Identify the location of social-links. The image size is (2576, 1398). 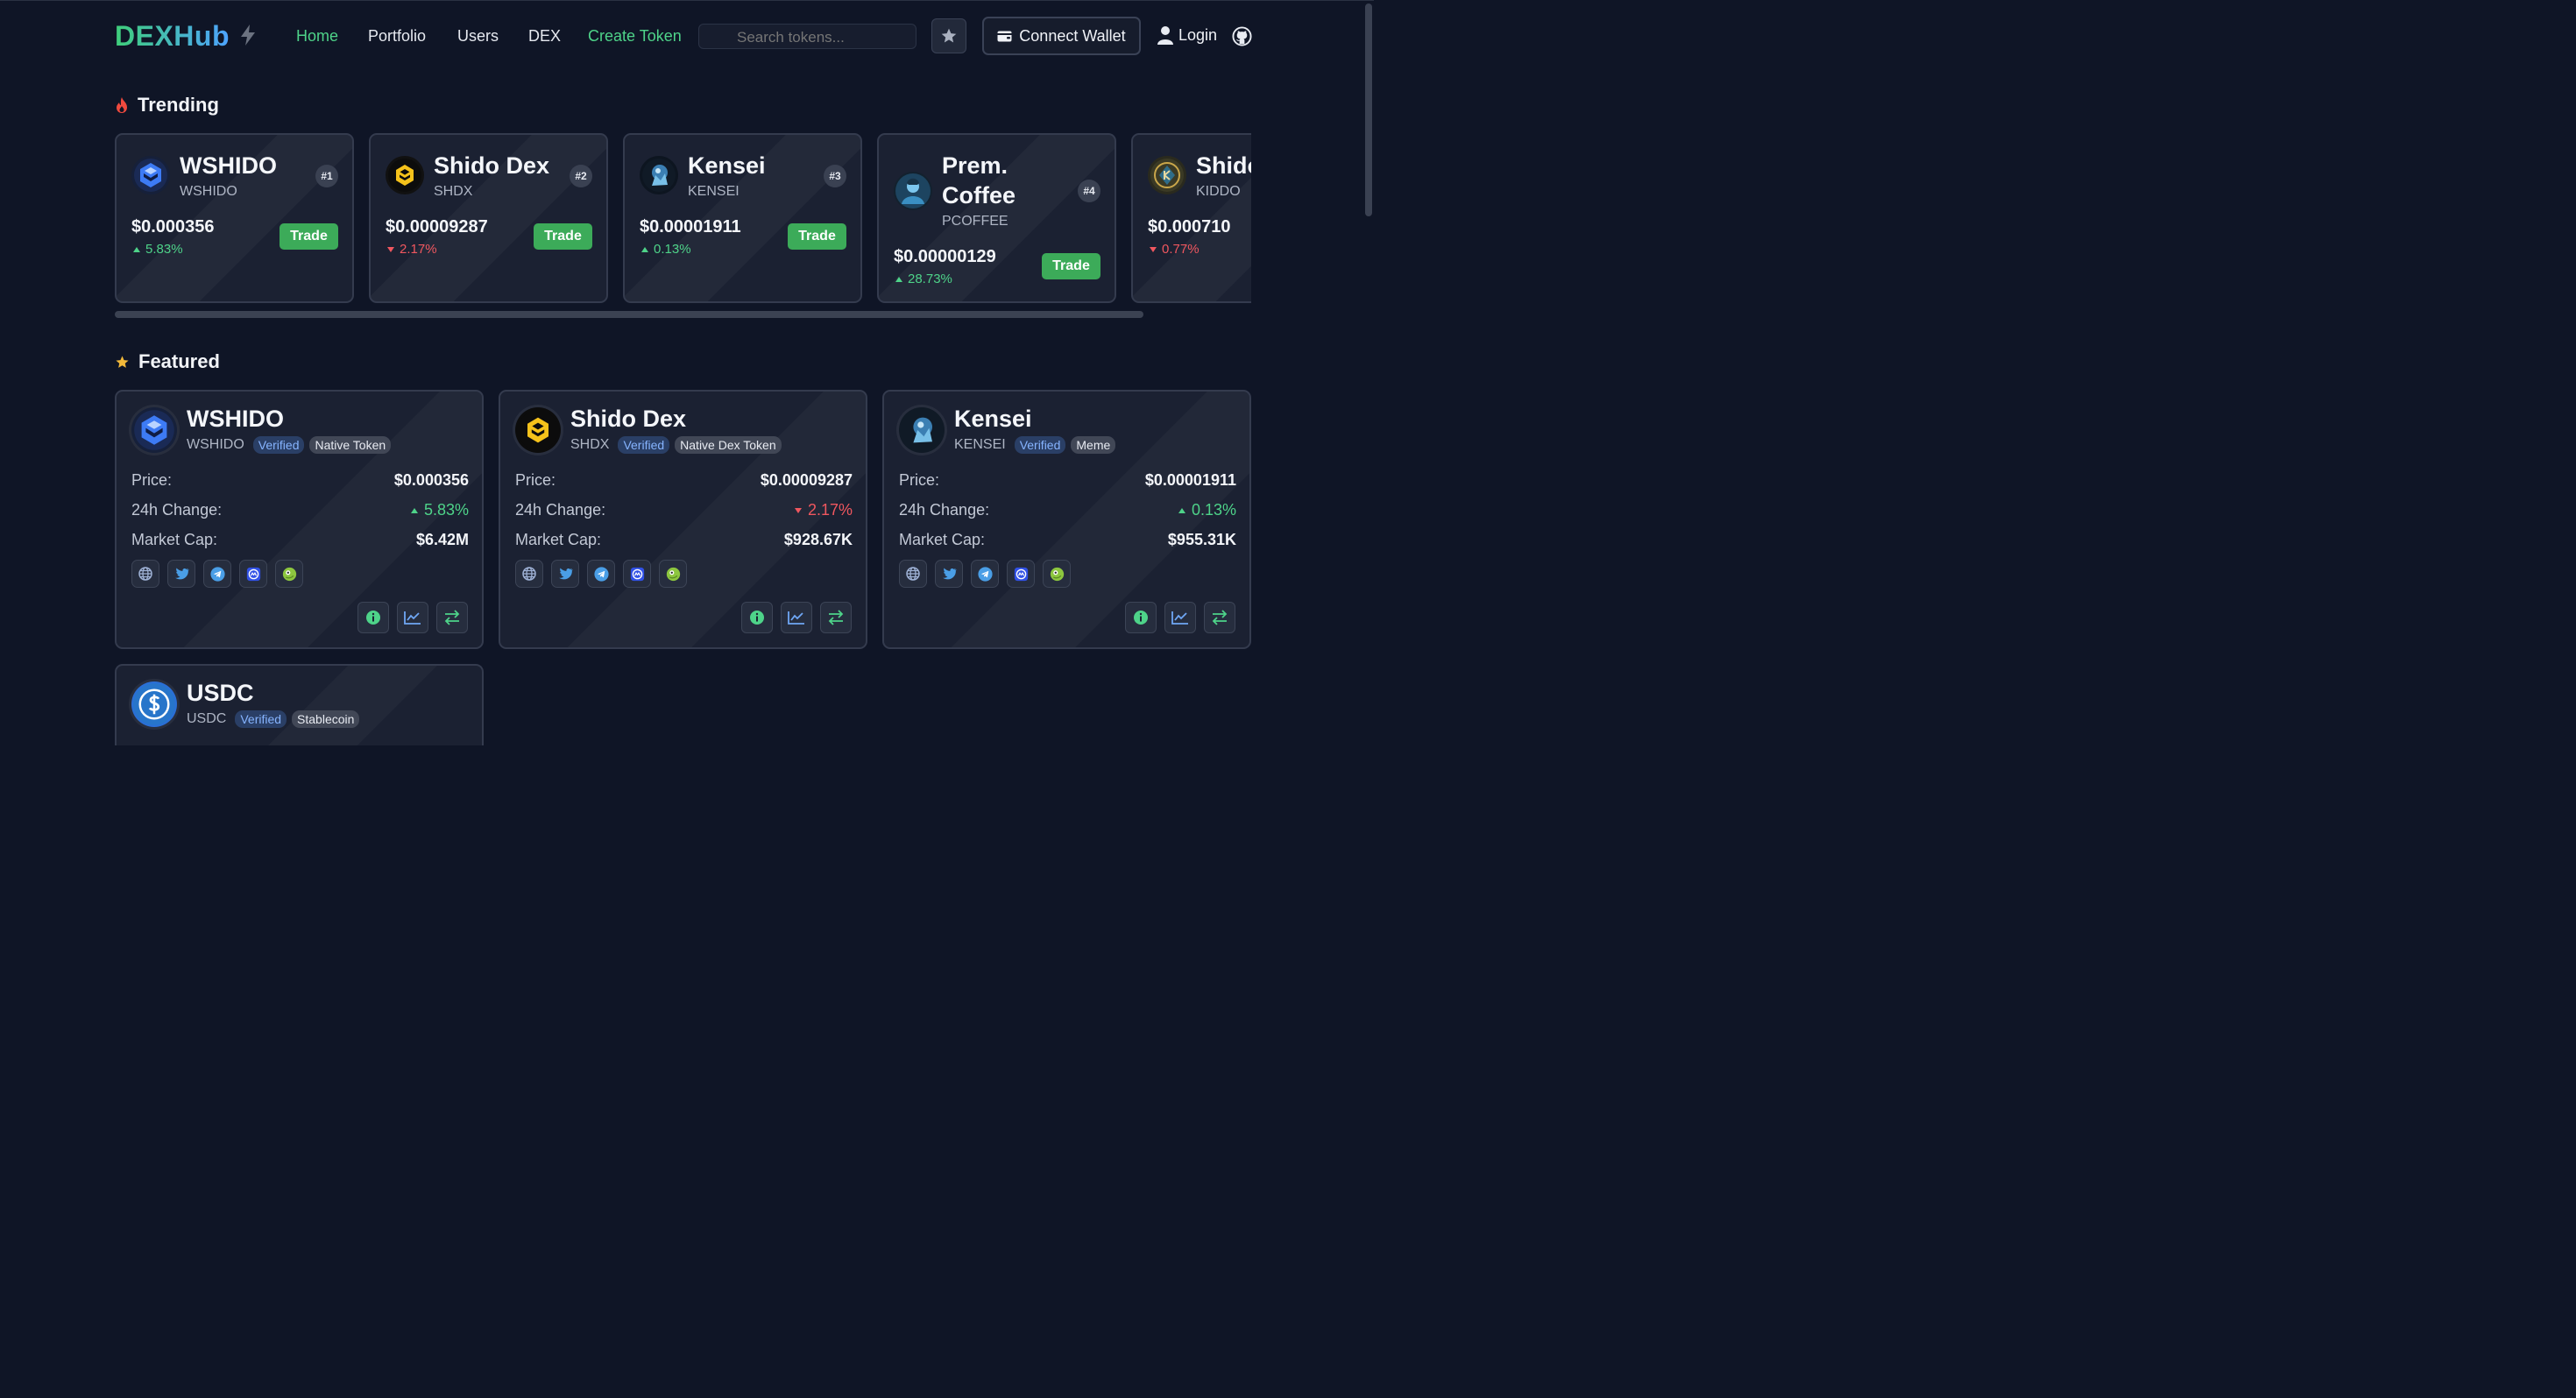
(601, 574).